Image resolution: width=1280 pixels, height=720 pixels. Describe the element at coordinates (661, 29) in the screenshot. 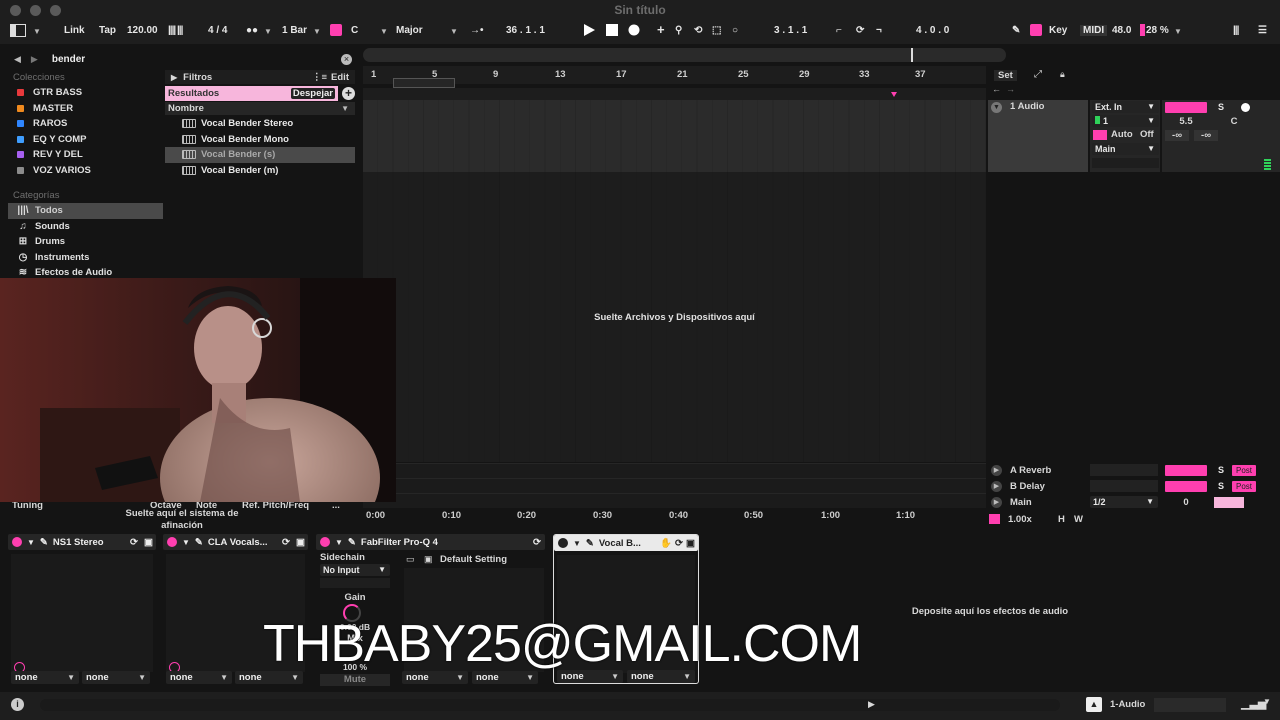

I see `overdub-icon: +` at that location.